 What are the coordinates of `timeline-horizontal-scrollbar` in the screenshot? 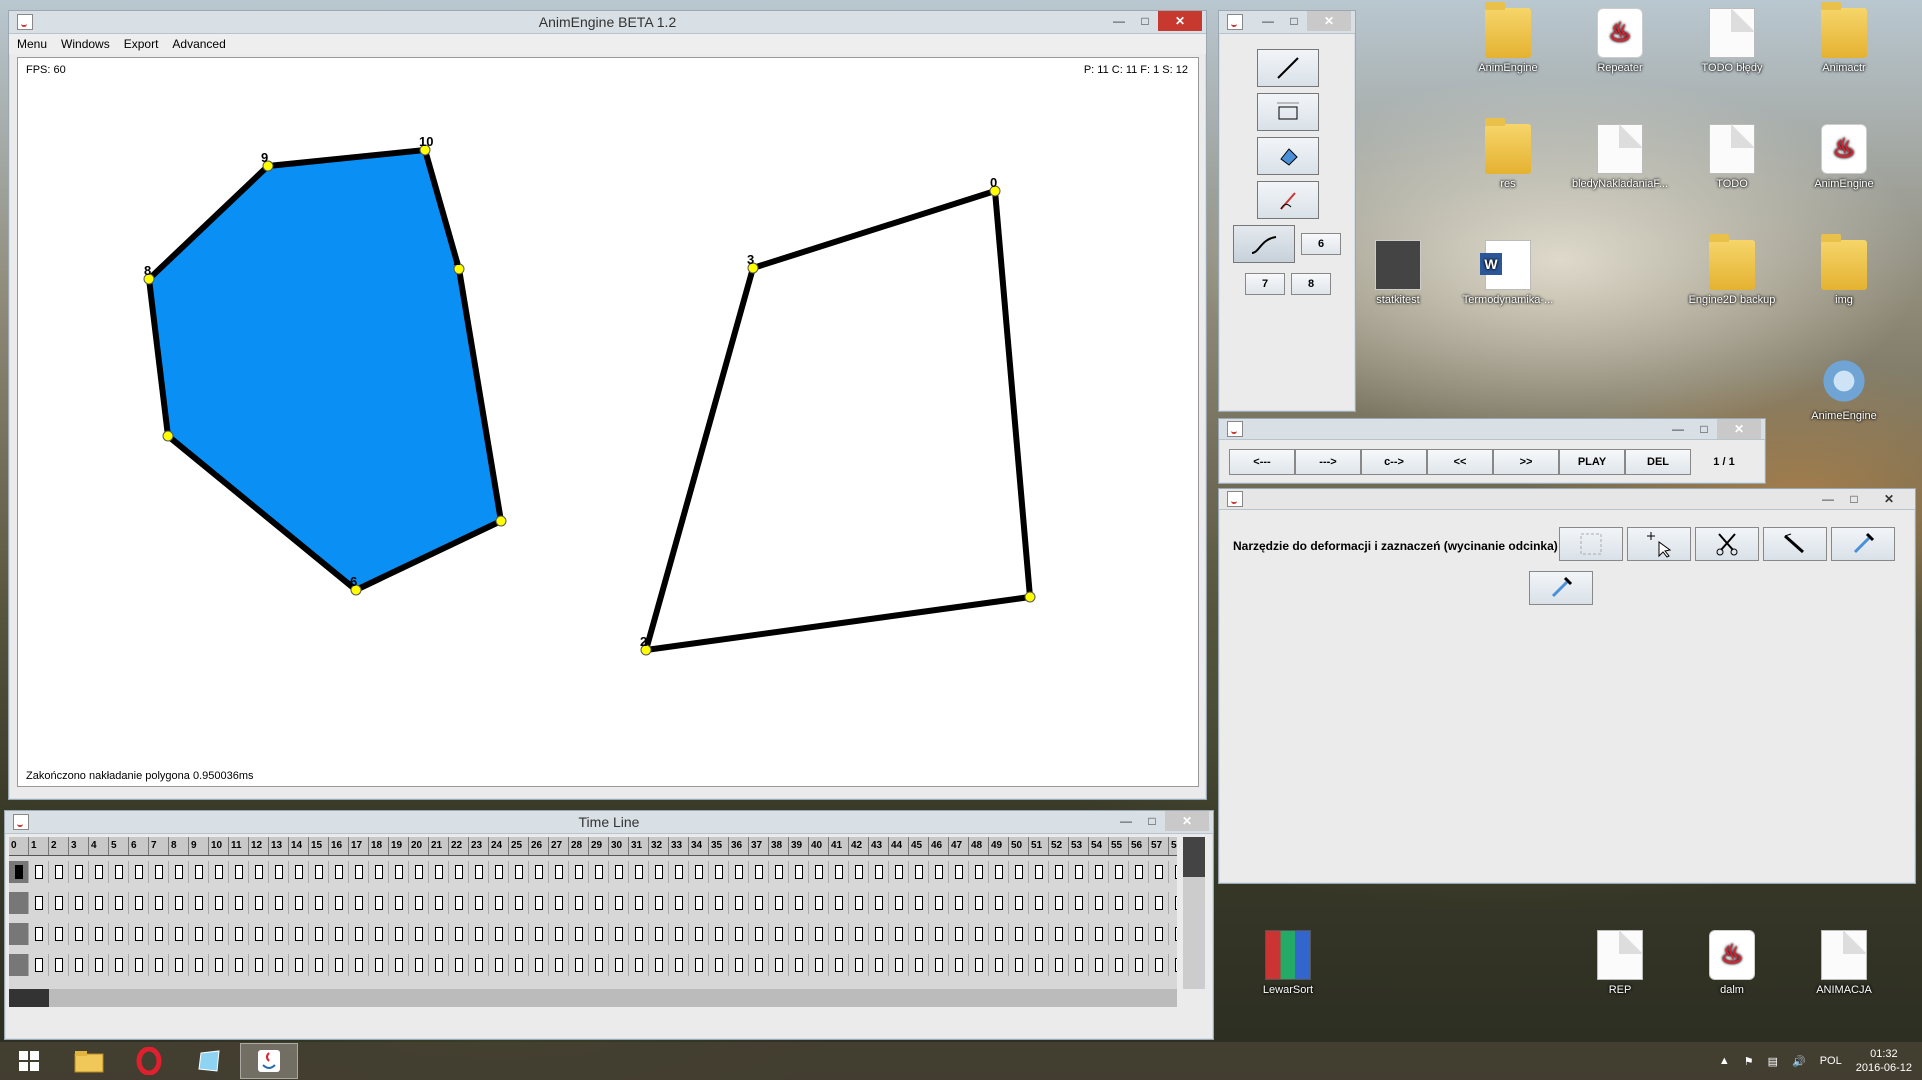 It's located at (593, 998).